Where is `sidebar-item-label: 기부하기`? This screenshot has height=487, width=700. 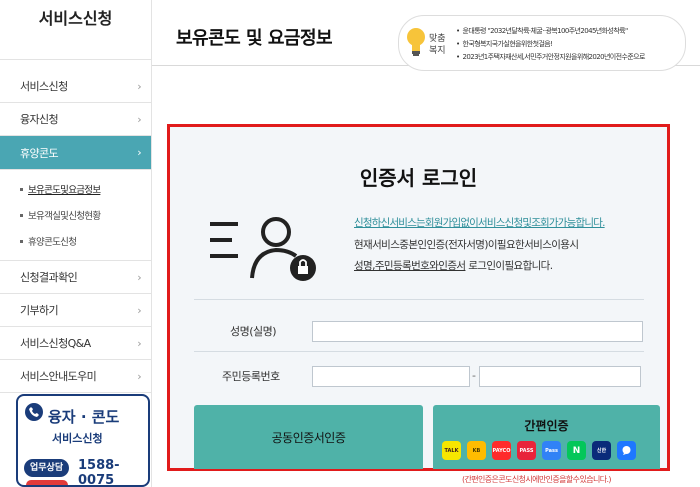 sidebar-item-label: 기부하기 is located at coordinates (39, 310).